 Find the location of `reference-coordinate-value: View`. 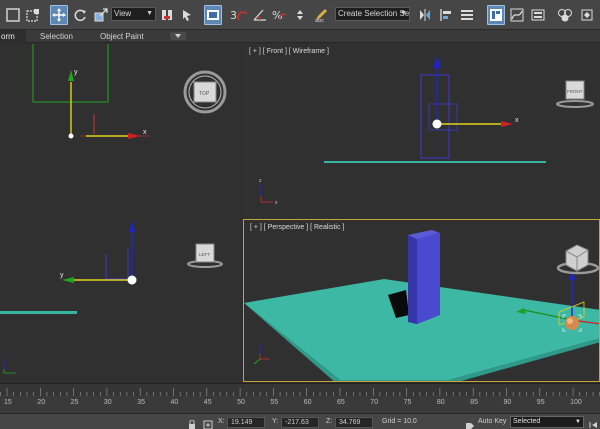

reference-coordinate-value: View is located at coordinates (123, 13).